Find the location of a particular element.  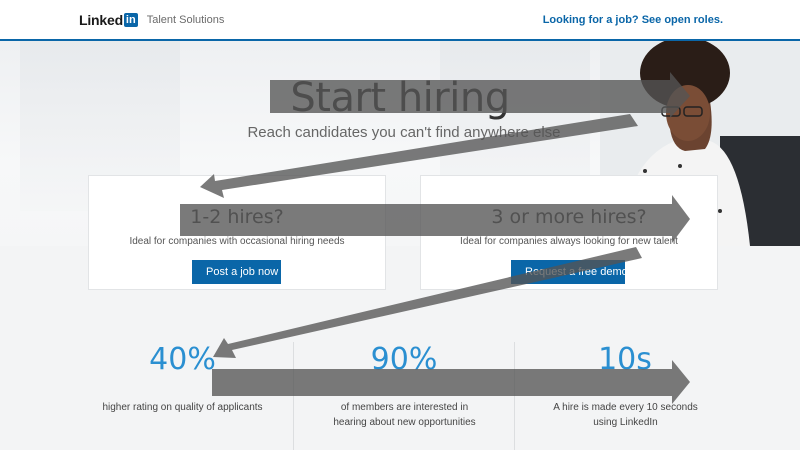

logo-in-badge: in is located at coordinates (130, 20).